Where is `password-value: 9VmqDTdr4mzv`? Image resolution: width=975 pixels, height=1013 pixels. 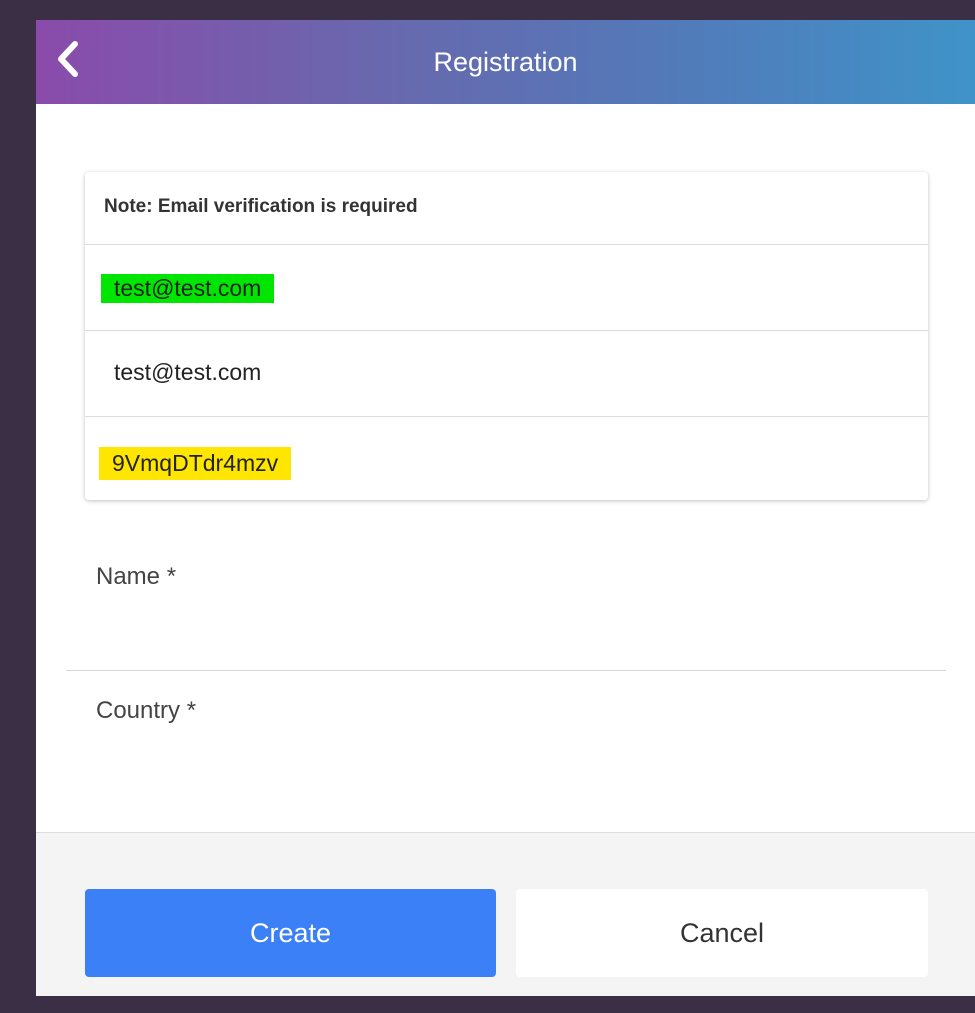 password-value: 9VmqDTdr4mzv is located at coordinates (195, 463).